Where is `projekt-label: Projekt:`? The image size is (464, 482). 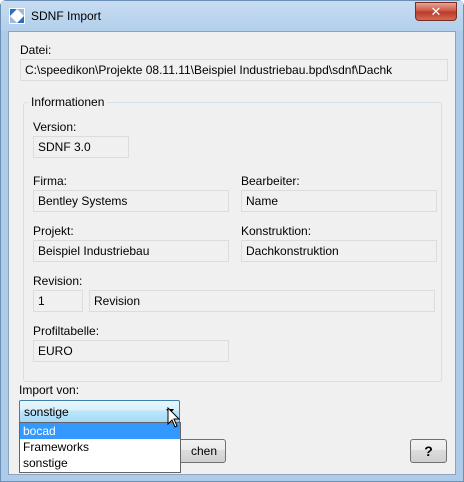 projekt-label: Projekt: is located at coordinates (53, 231).